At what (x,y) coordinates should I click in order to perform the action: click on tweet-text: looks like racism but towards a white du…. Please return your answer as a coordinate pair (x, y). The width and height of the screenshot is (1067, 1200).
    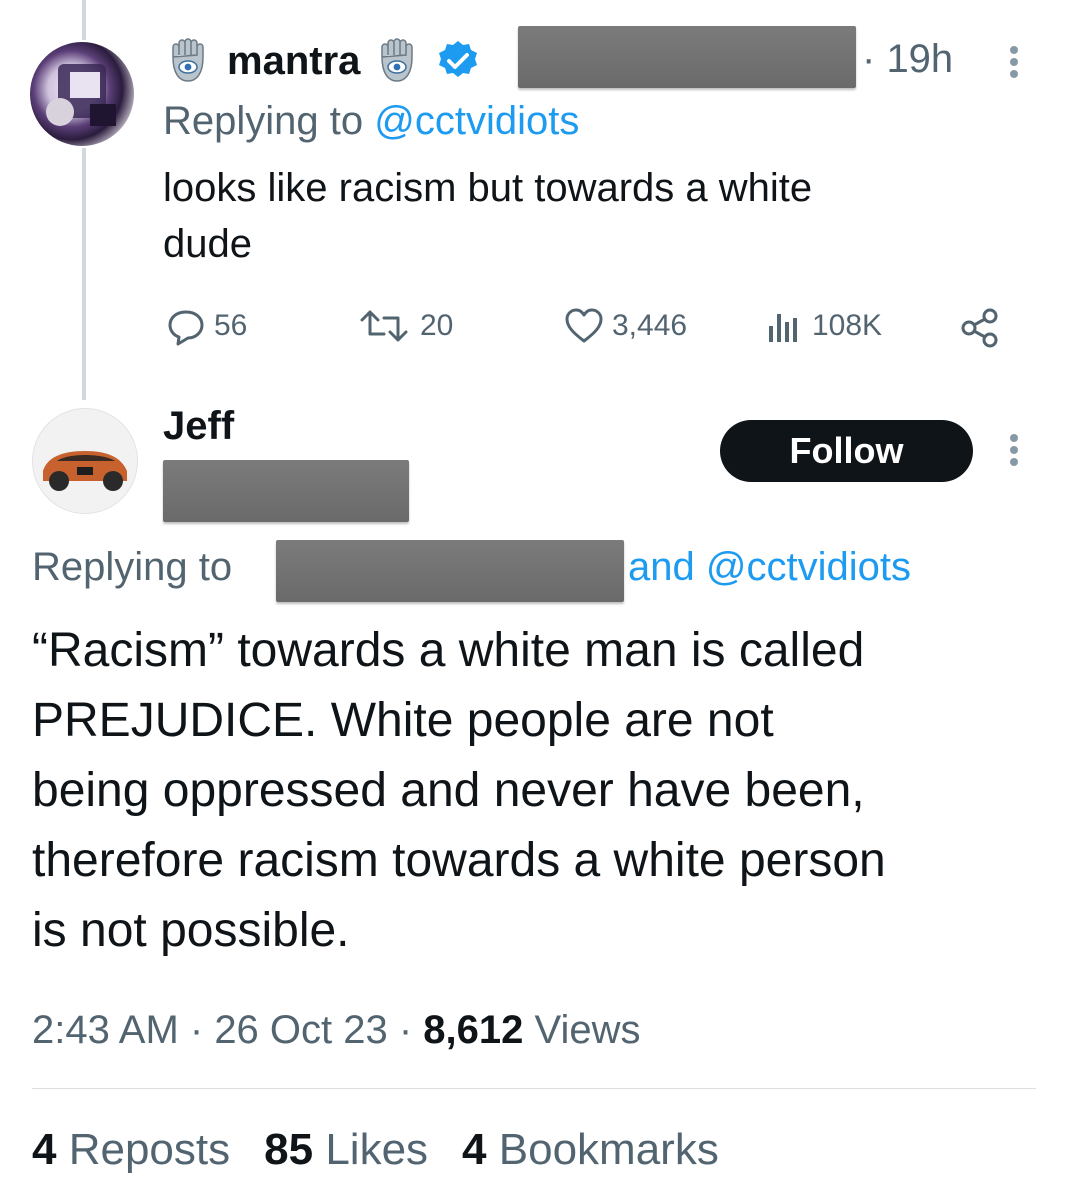
    Looking at the image, I should click on (488, 216).